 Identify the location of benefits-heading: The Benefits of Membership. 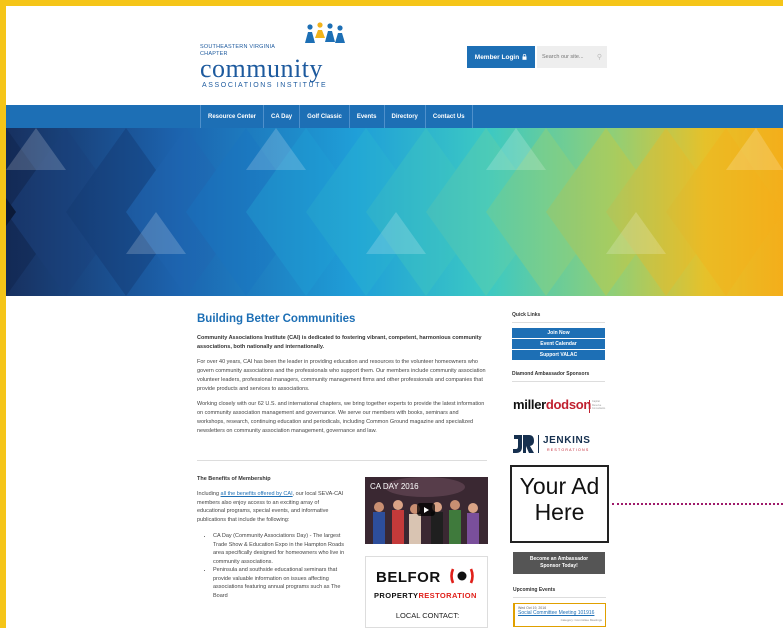
(234, 479).